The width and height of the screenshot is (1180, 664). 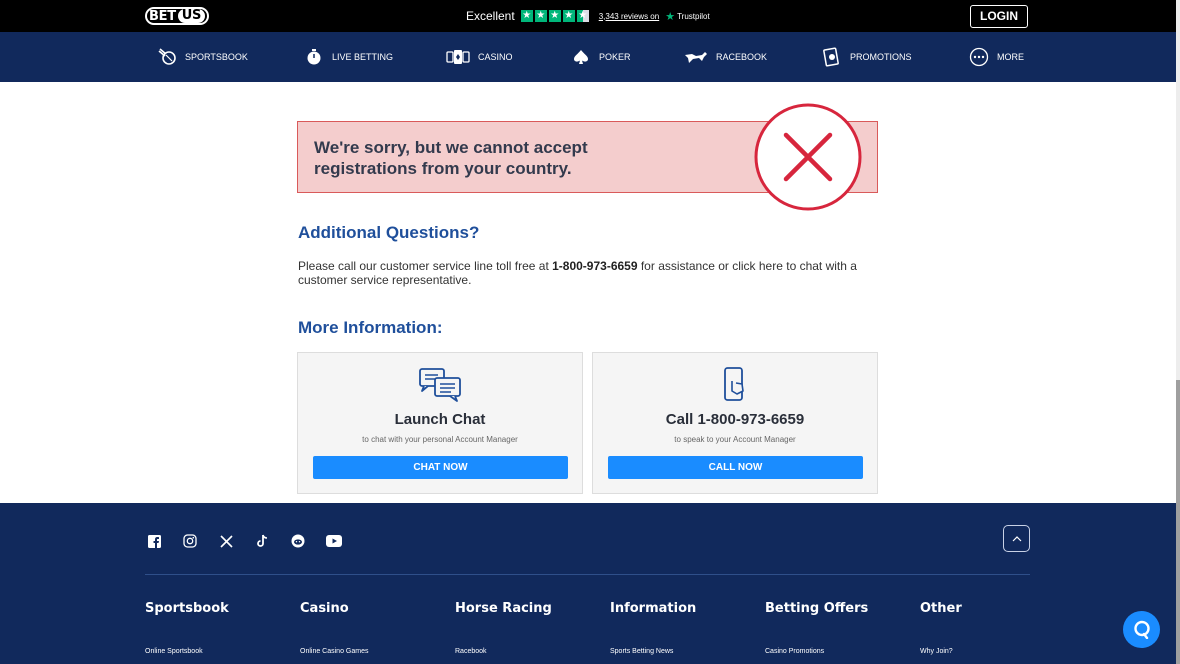 I want to click on nav-item-racebook: RACEBOOK, so click(x=725, y=57).